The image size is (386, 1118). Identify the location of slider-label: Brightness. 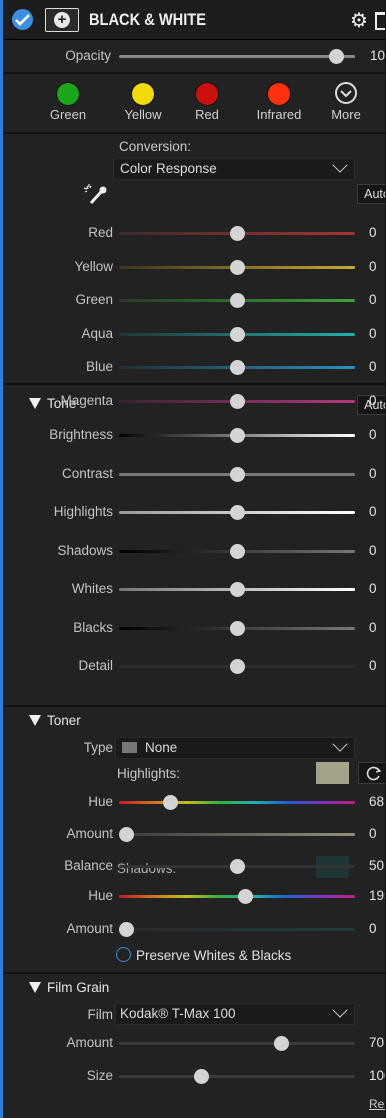
(81, 434).